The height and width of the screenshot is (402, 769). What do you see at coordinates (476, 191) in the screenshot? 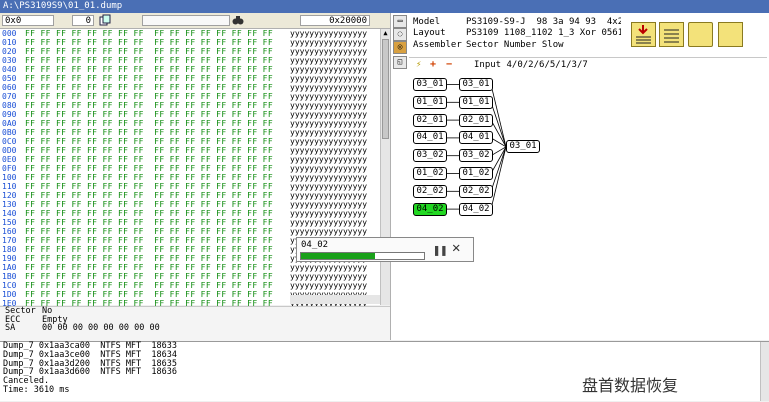
I see `mid-node: 02_02` at bounding box center [476, 191].